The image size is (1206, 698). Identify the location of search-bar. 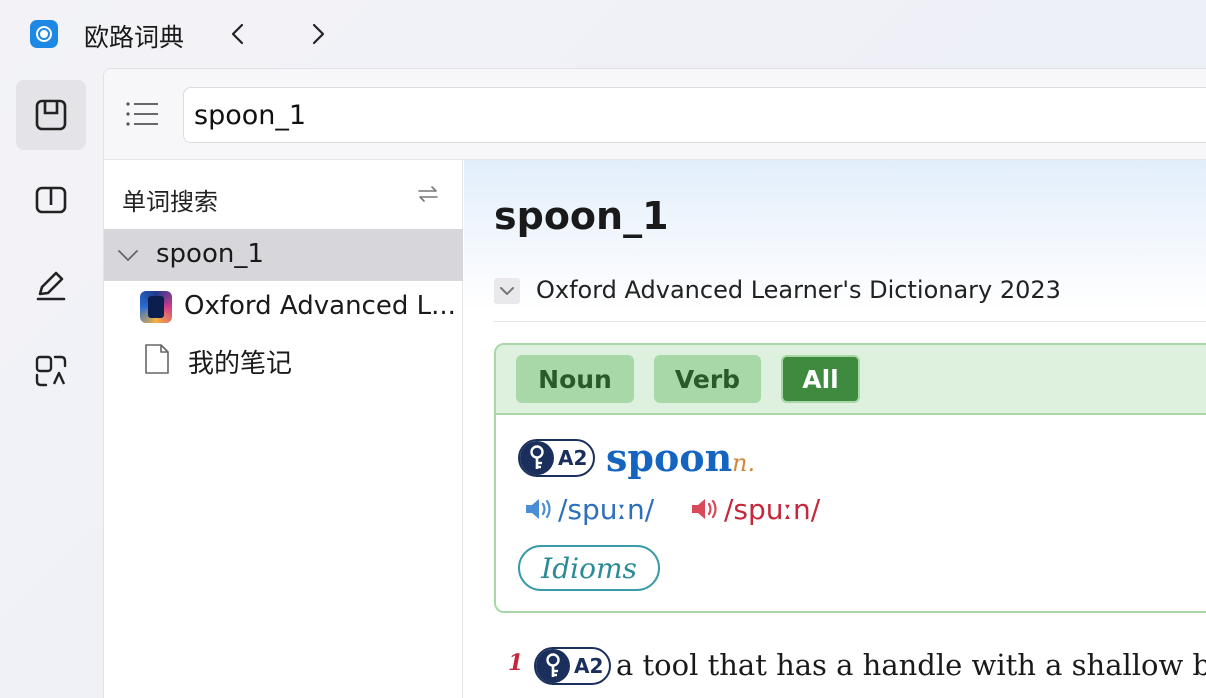
(655, 114).